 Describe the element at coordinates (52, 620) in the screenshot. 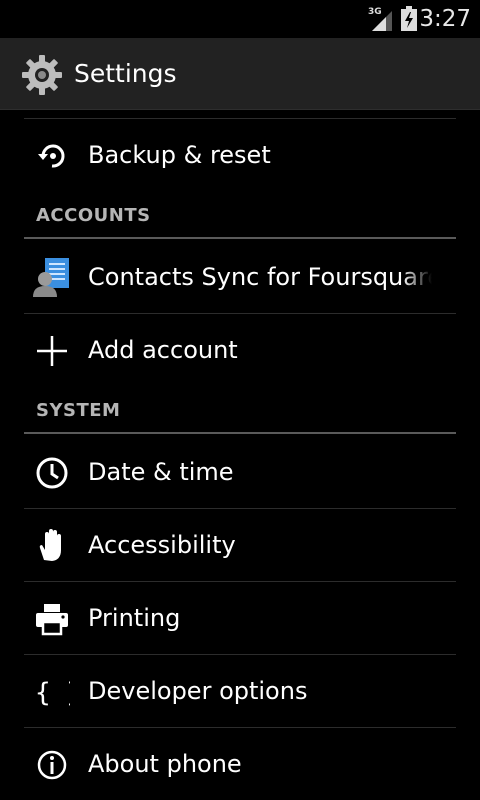

I see `printer-icon` at that location.